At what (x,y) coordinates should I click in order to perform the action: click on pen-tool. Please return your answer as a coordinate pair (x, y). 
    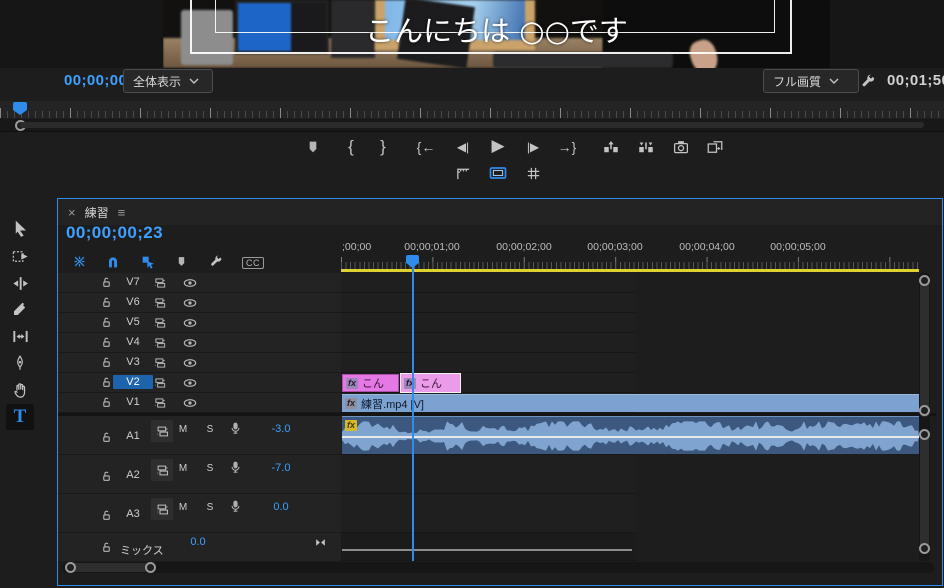
    Looking at the image, I should click on (20, 363).